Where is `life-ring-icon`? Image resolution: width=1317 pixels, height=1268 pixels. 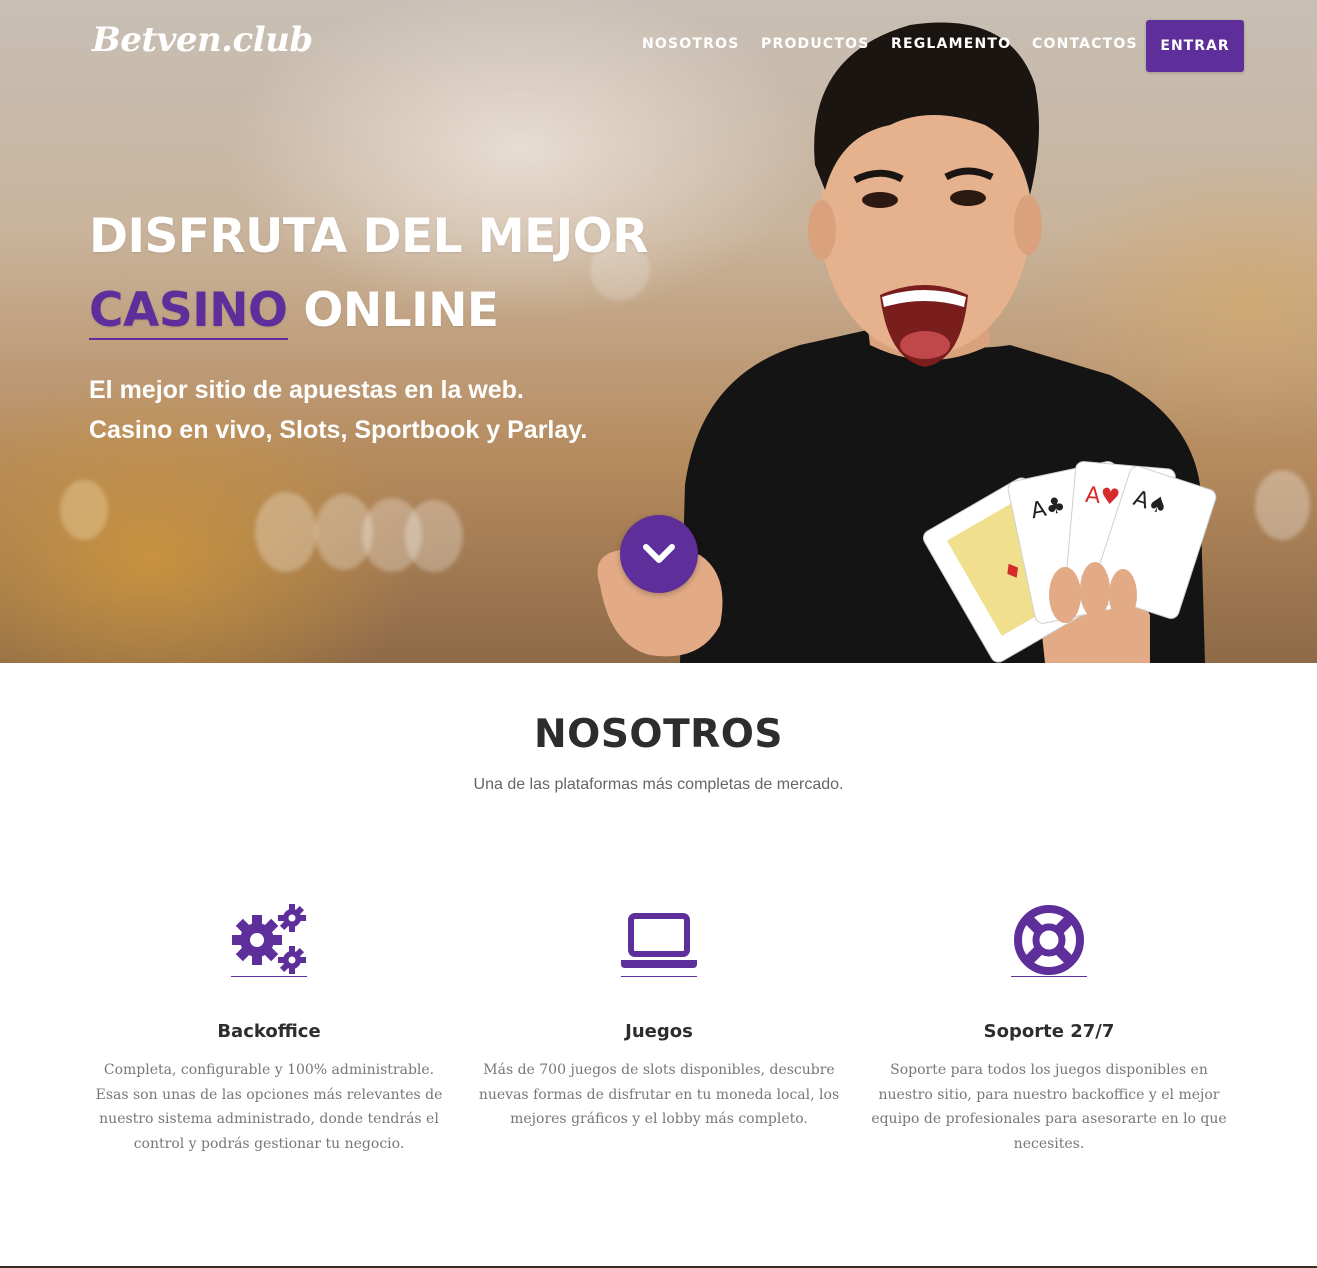
life-ring-icon is located at coordinates (1049, 940).